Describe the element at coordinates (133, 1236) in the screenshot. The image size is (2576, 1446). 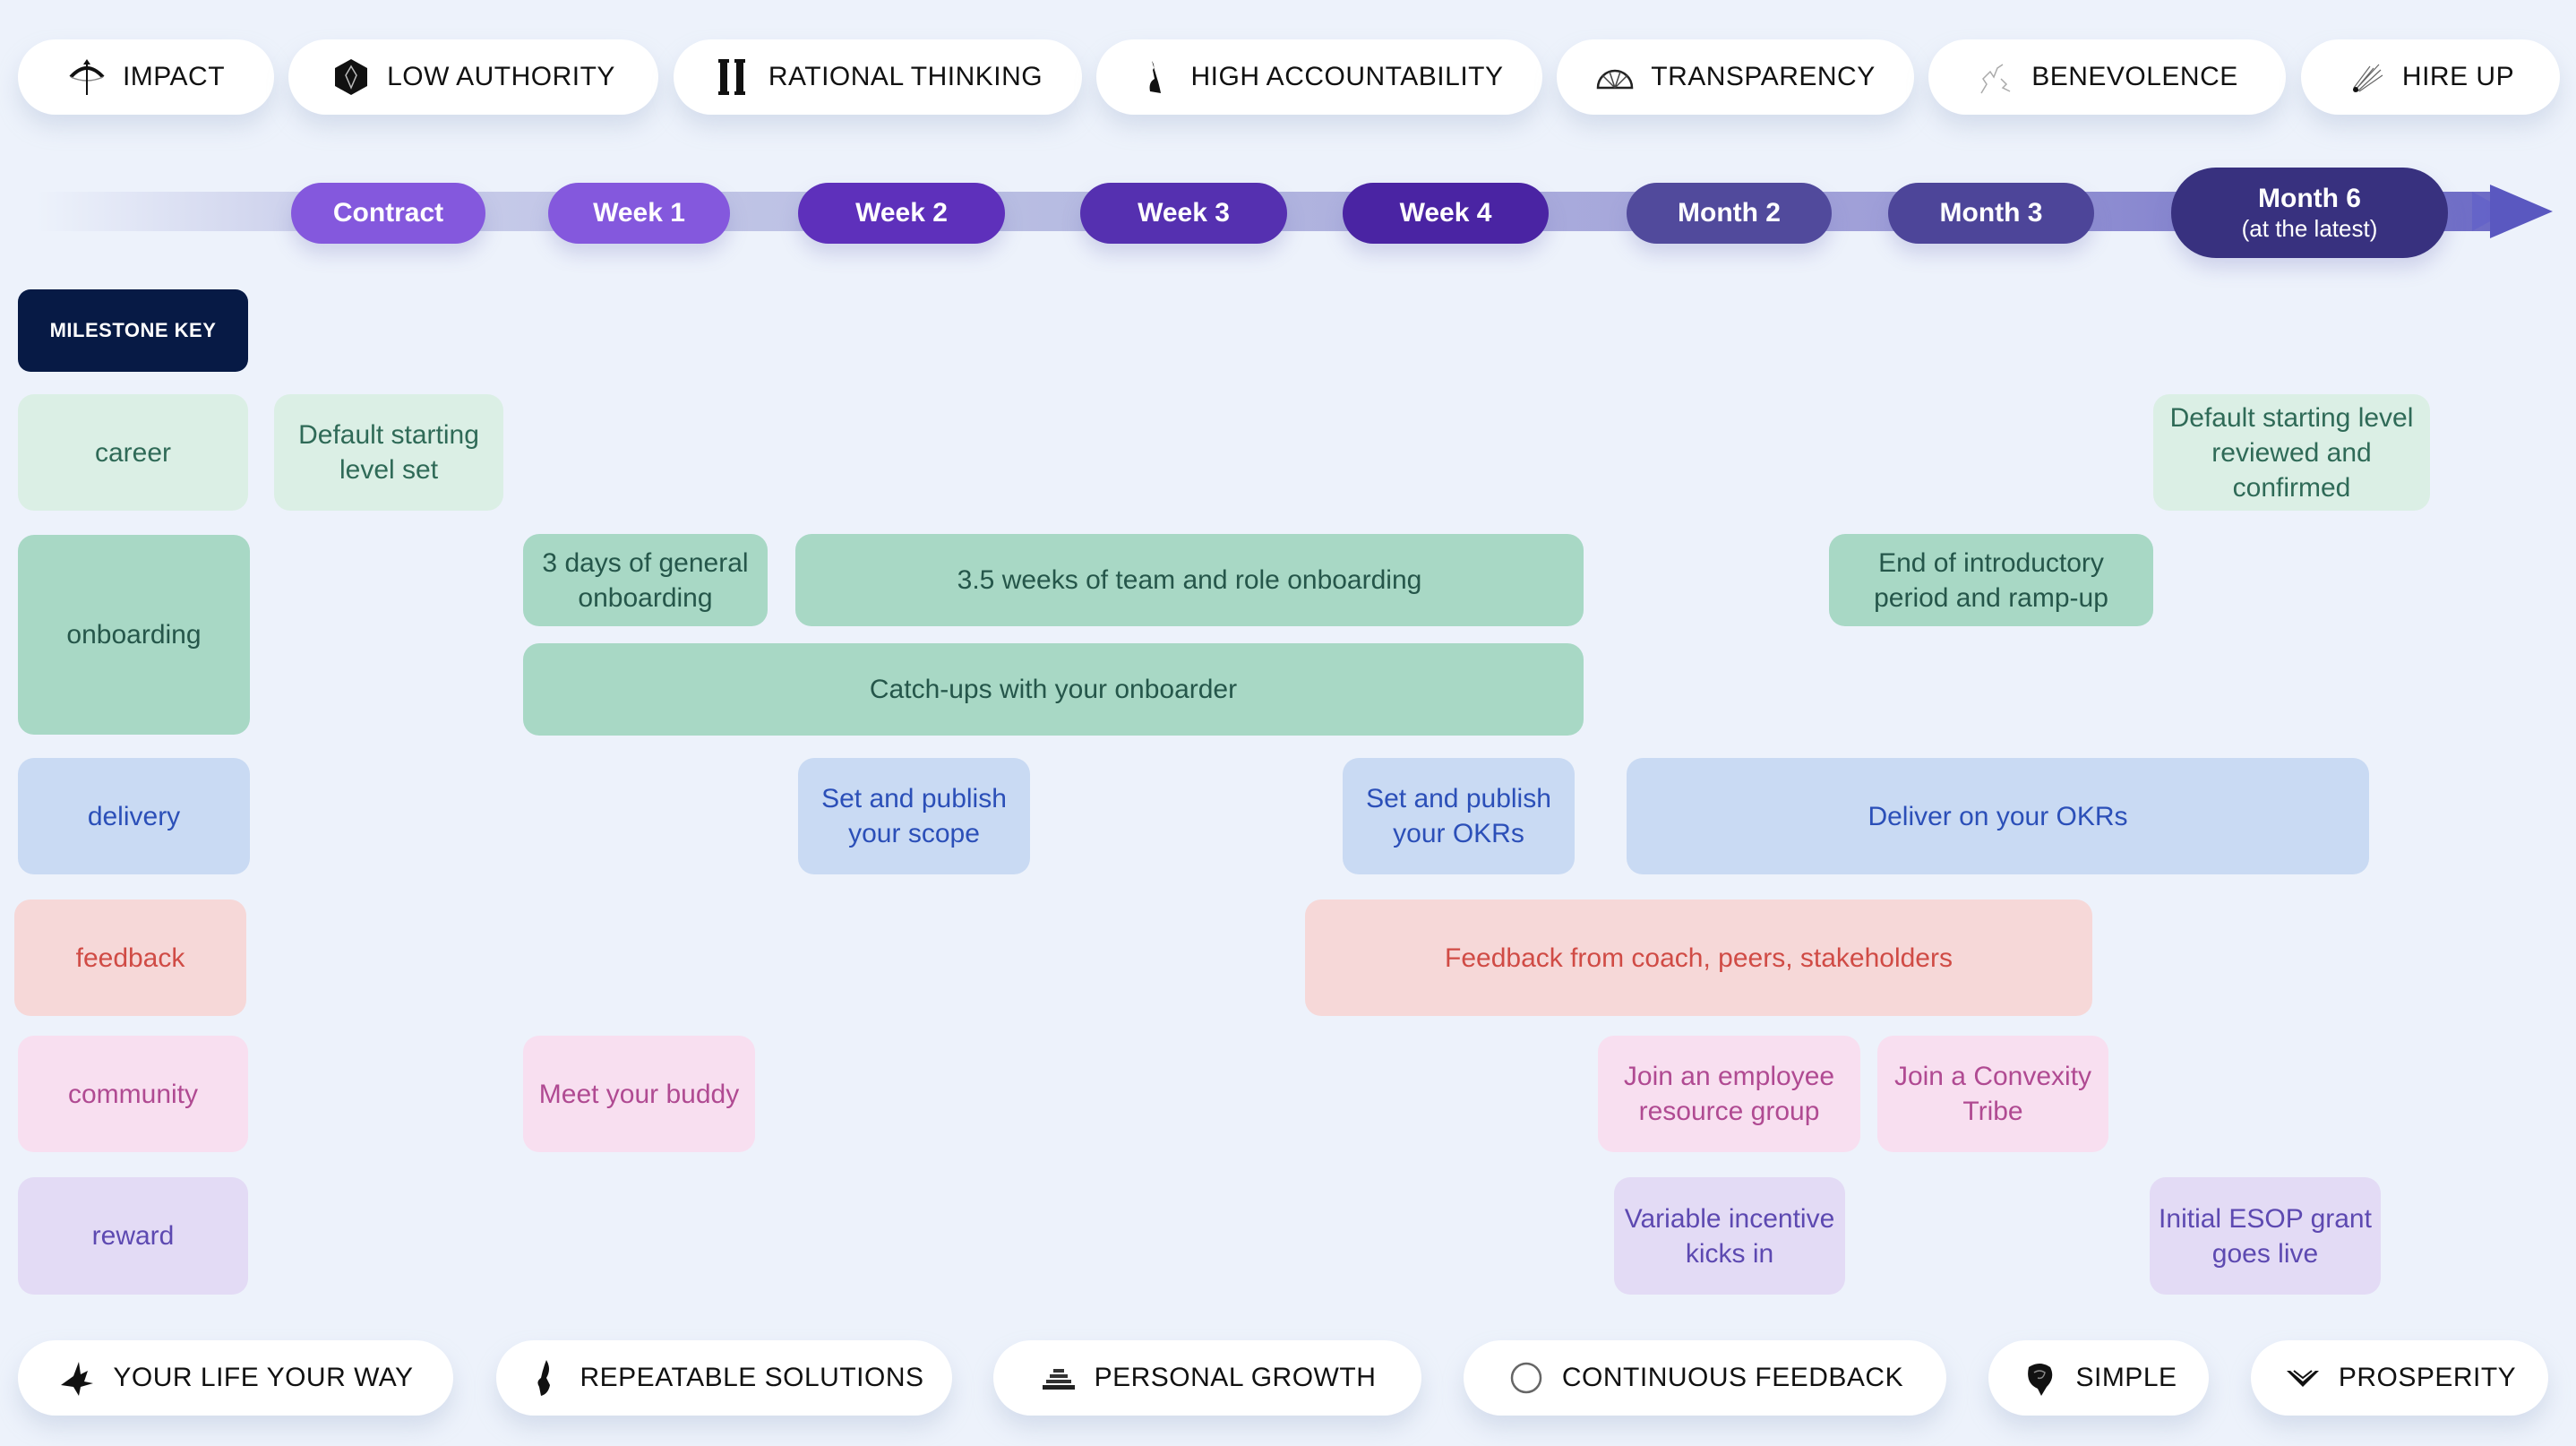
I see `category-reward: reward` at that location.